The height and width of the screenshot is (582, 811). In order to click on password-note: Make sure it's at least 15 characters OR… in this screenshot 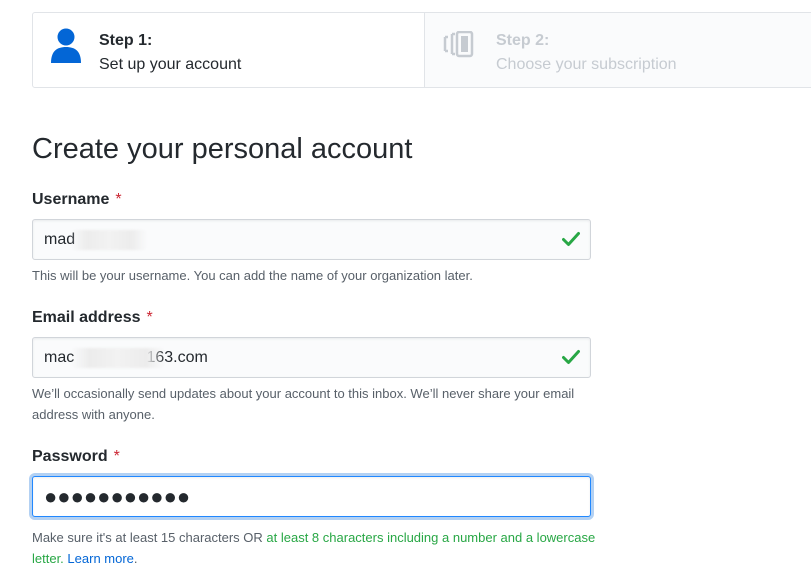, I will do `click(317, 548)`.